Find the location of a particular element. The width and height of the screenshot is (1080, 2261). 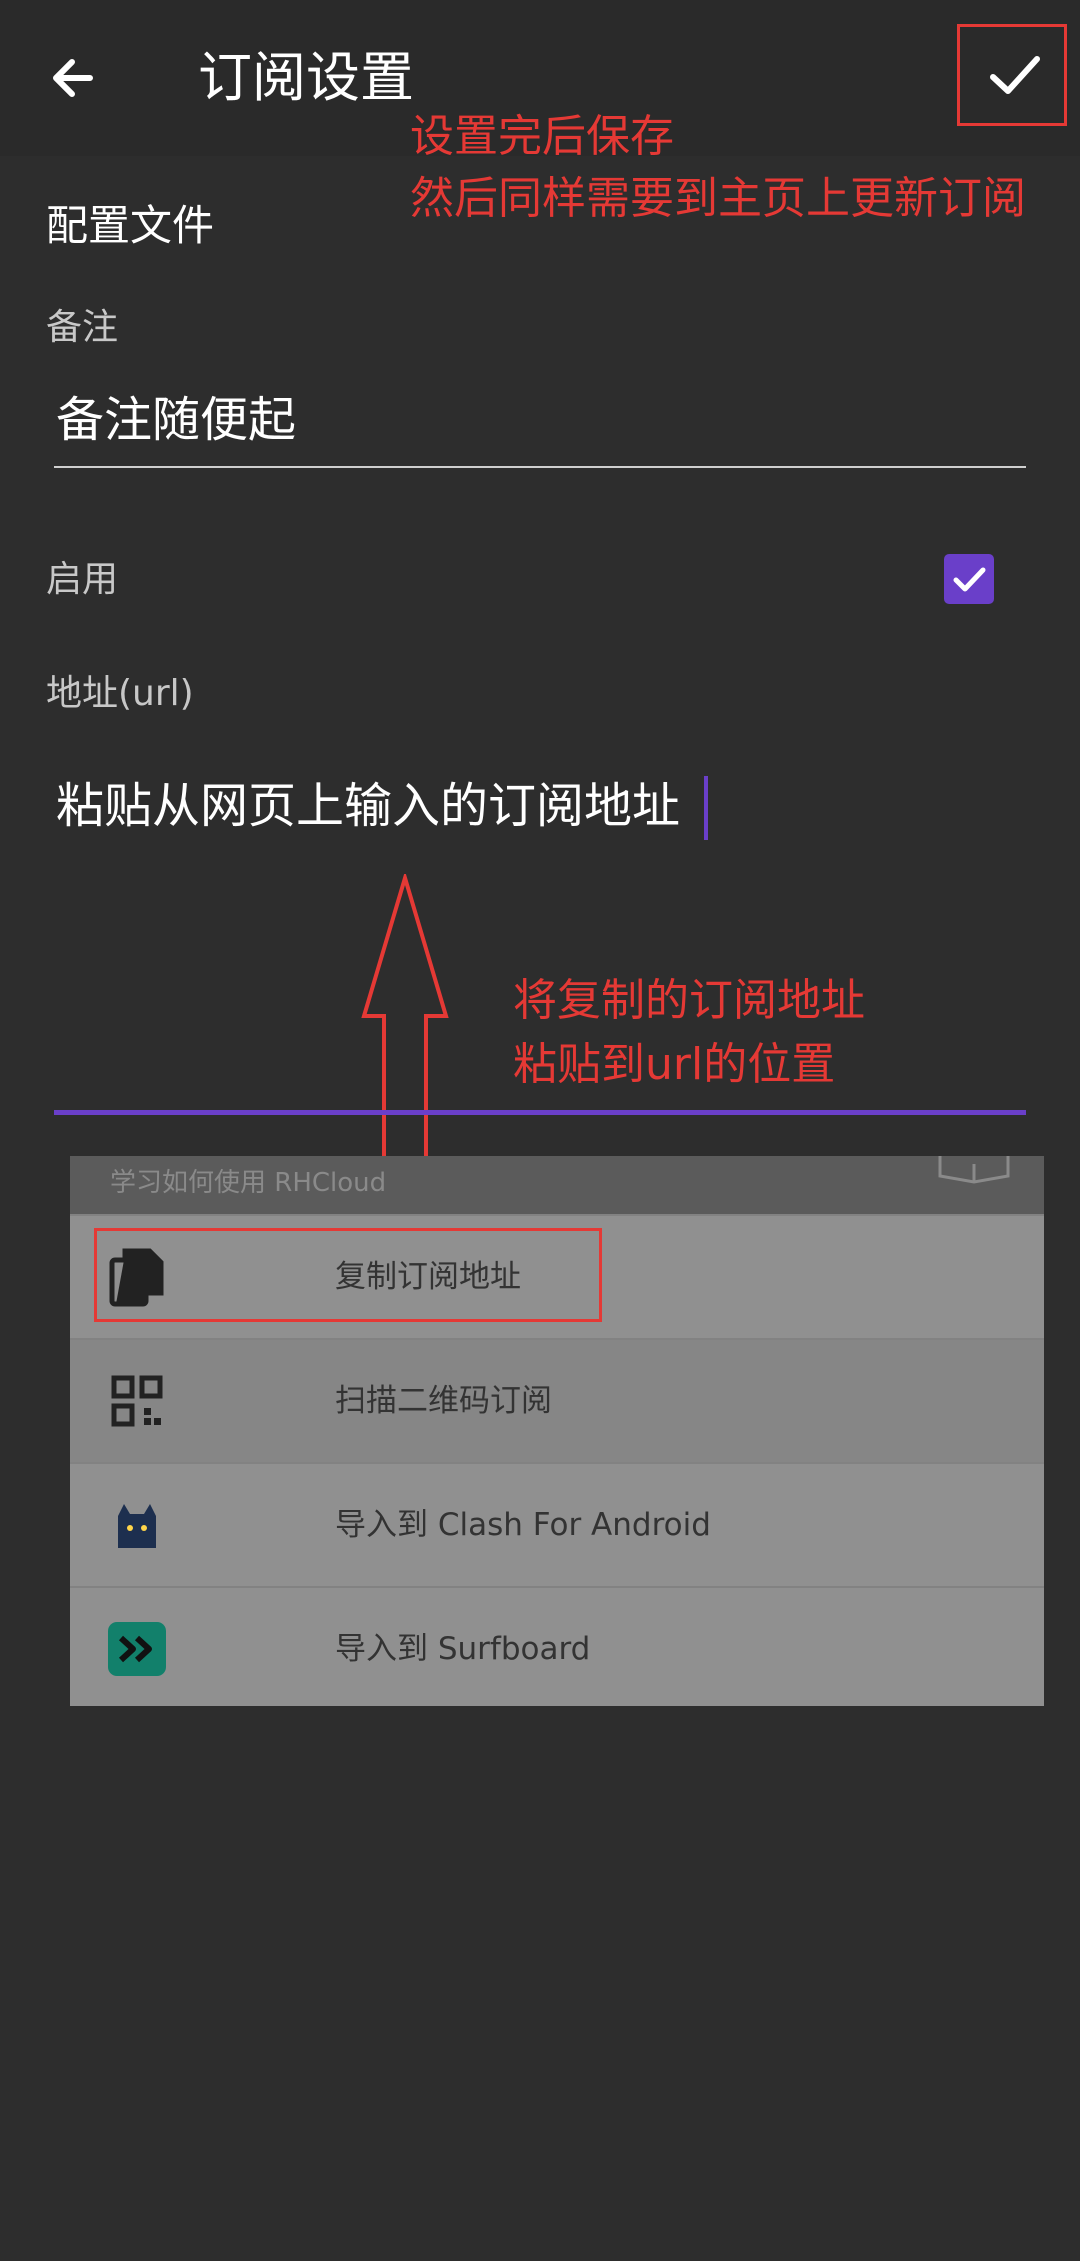

text-caret is located at coordinates (706, 808).